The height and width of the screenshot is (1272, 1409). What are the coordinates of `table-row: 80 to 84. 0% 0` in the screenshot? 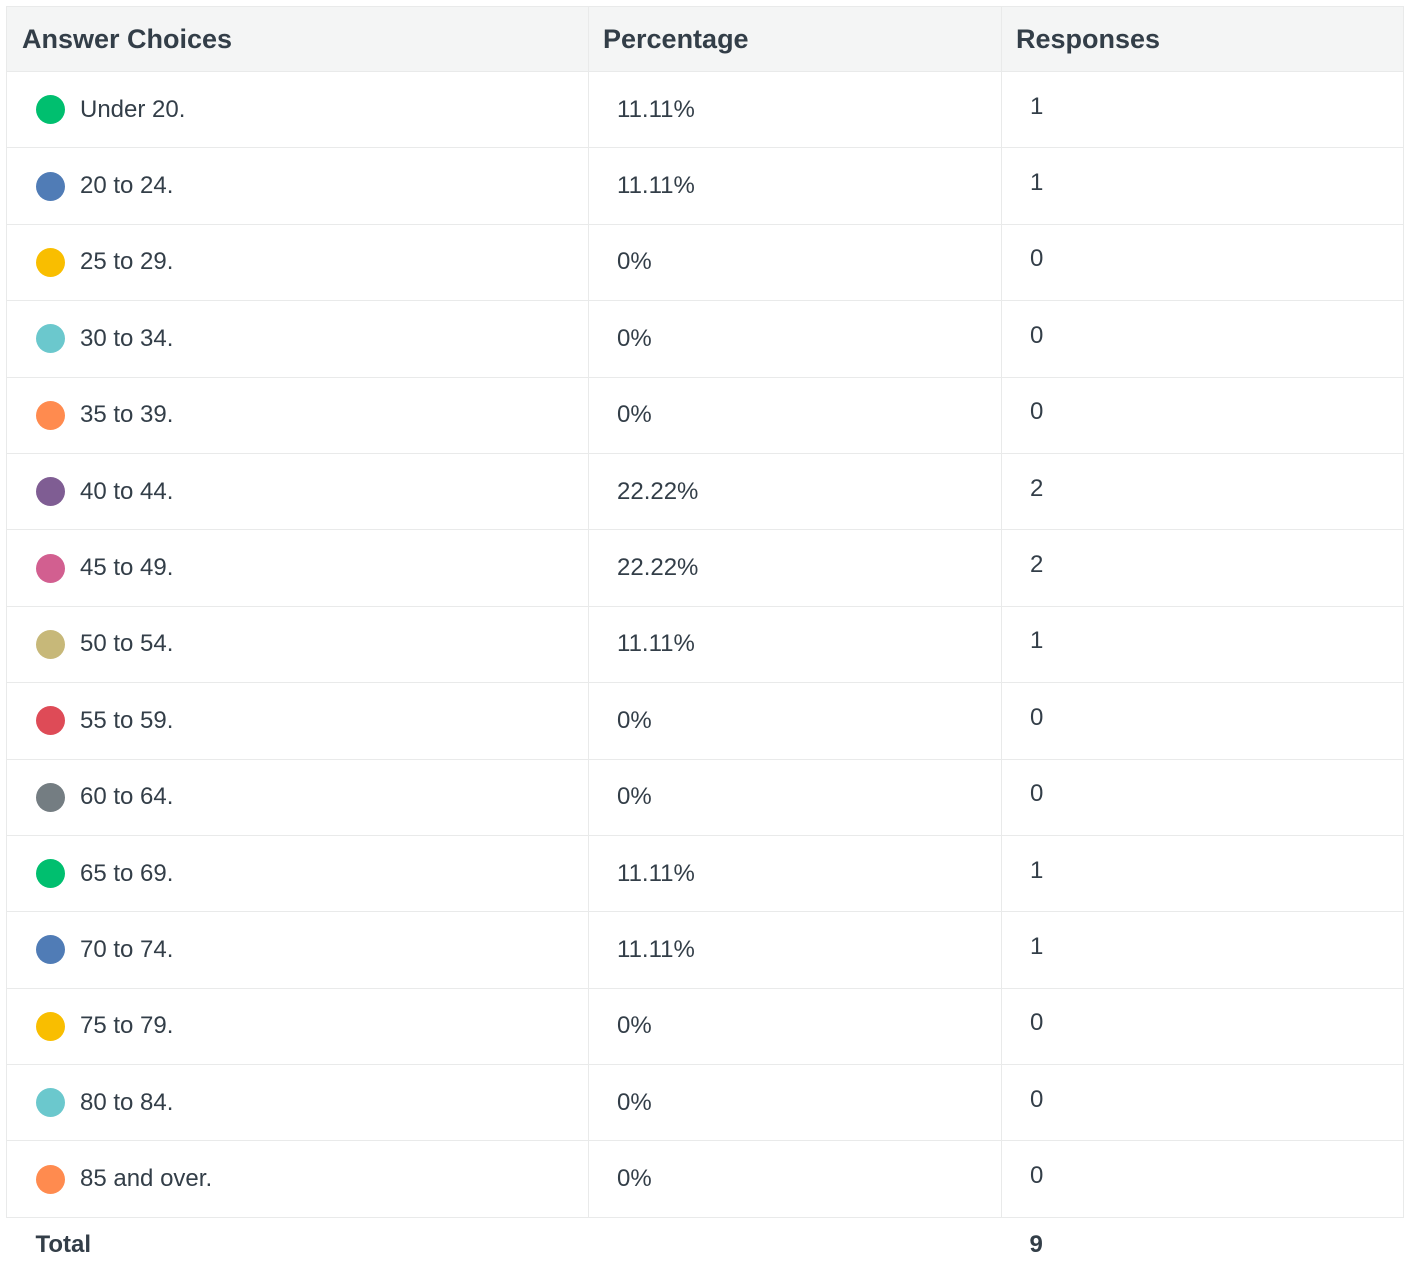 It's located at (705, 1103).